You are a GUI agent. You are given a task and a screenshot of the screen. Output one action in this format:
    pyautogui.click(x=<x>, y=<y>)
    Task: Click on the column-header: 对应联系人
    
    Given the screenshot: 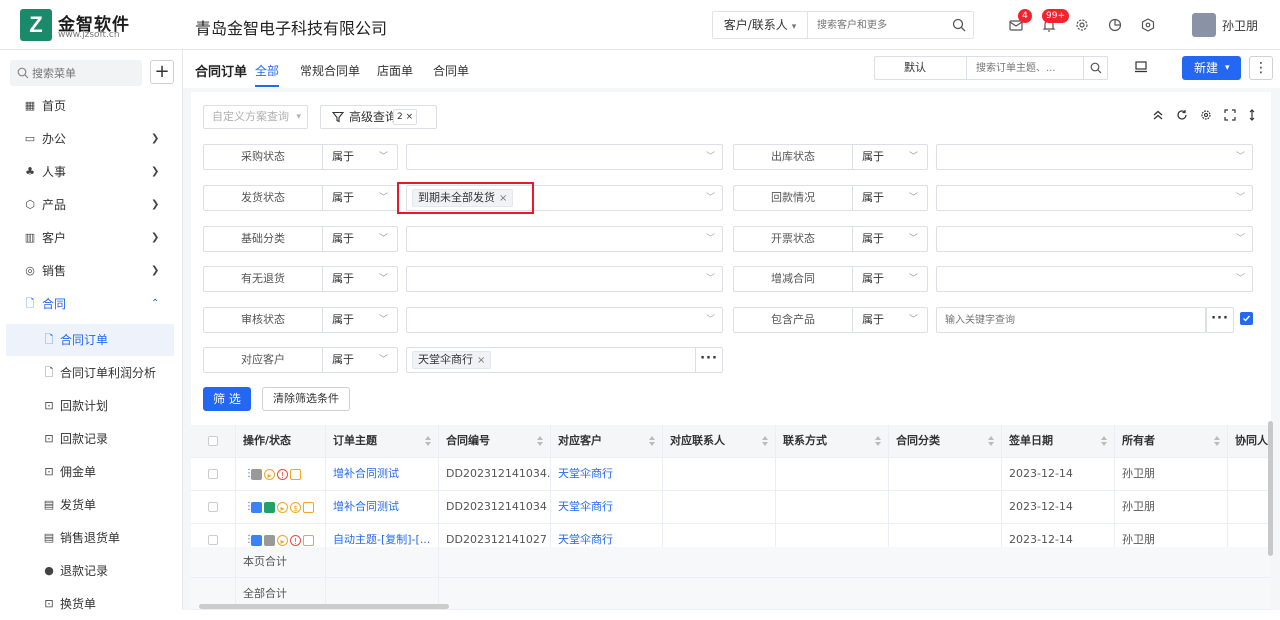 What is the action you would take?
    pyautogui.click(x=719, y=441)
    